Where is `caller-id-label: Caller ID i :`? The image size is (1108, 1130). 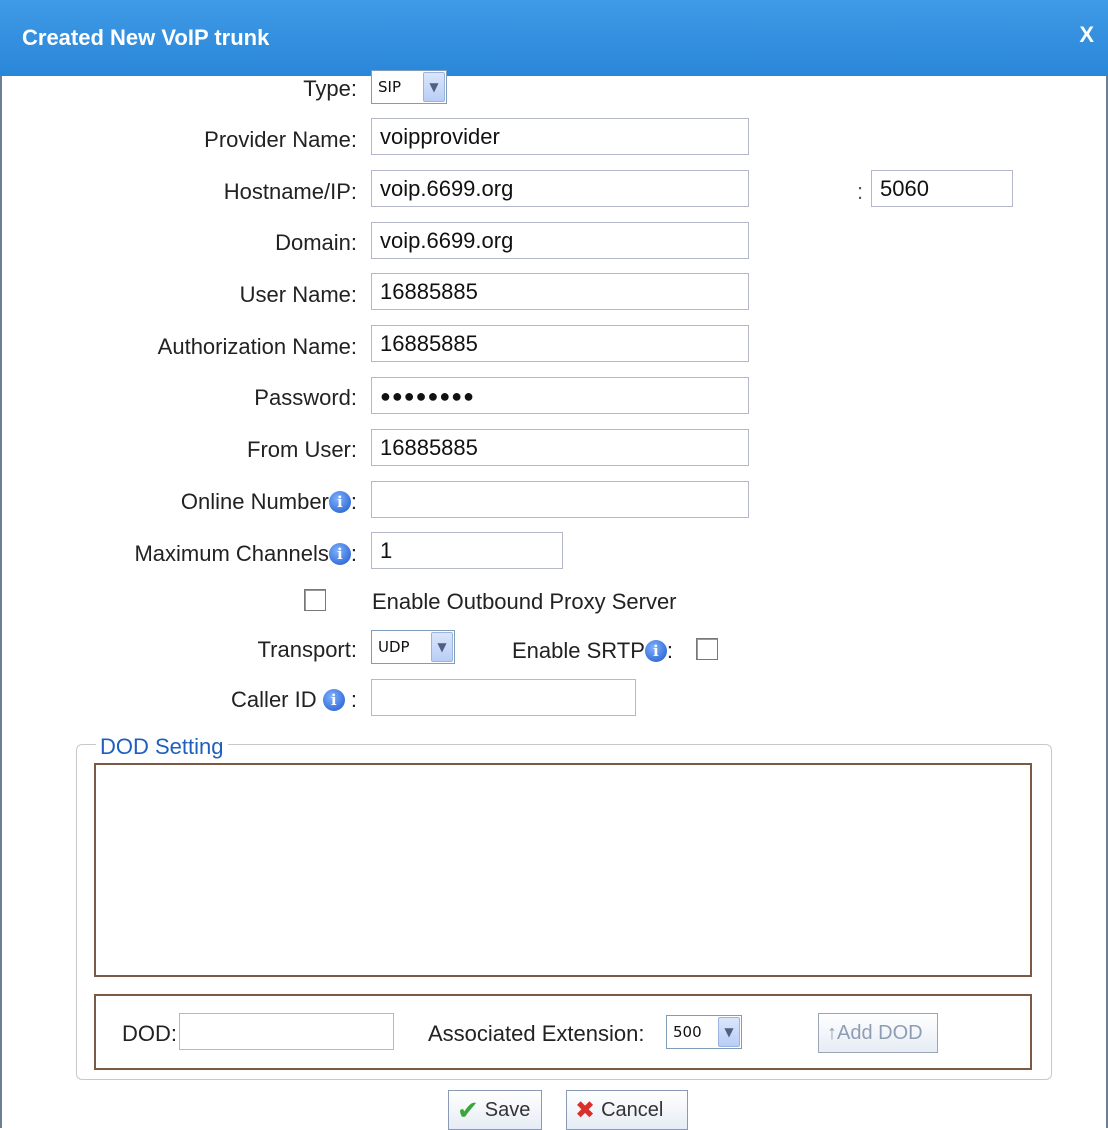
caller-id-label: Caller ID i : is located at coordinates (294, 700).